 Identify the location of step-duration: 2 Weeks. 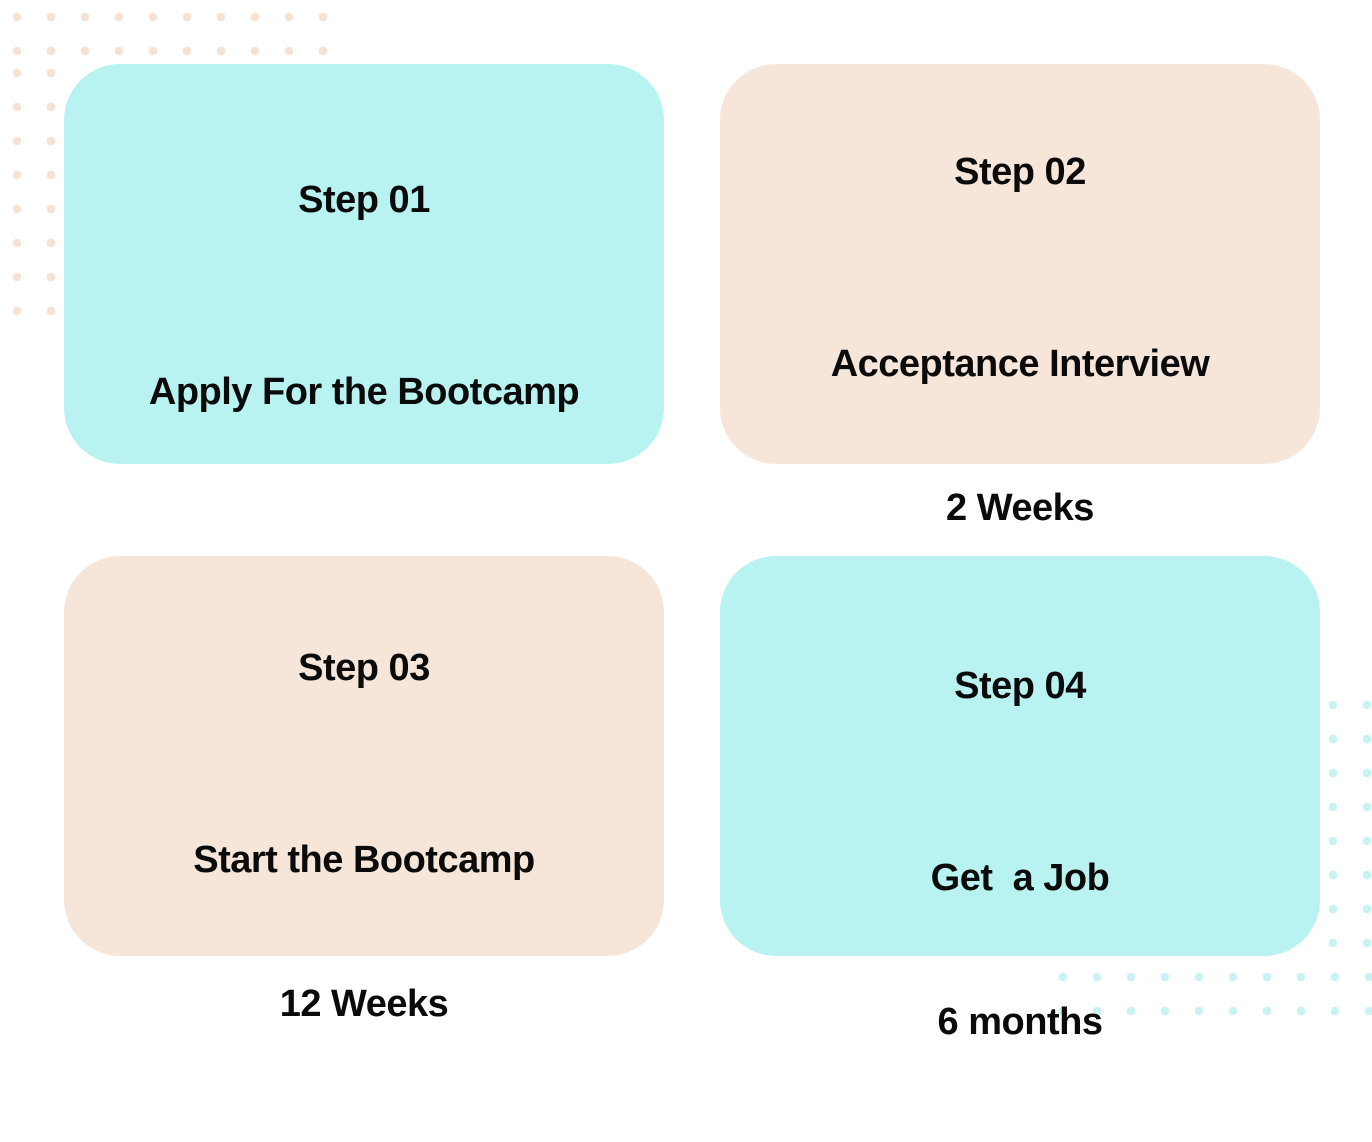
(1020, 508).